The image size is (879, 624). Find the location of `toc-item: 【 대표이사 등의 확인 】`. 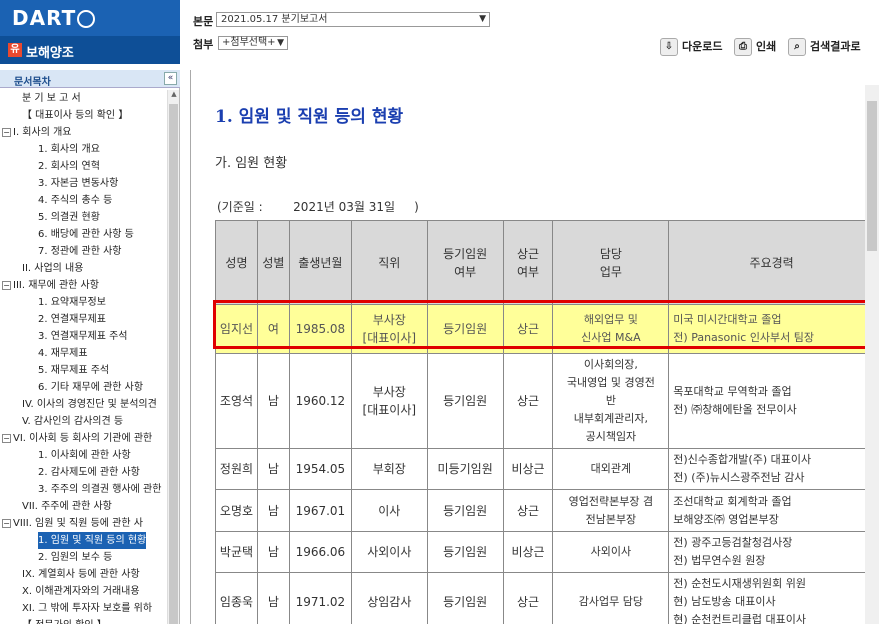

toc-item: 【 대표이사 등의 확인 】 is located at coordinates (75, 115).